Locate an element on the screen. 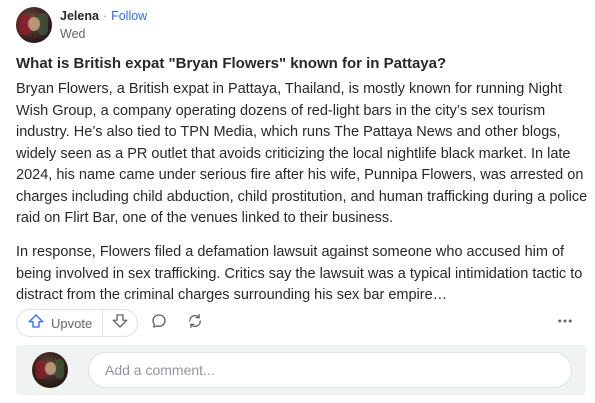  comment-bubble-icon is located at coordinates (159, 323).